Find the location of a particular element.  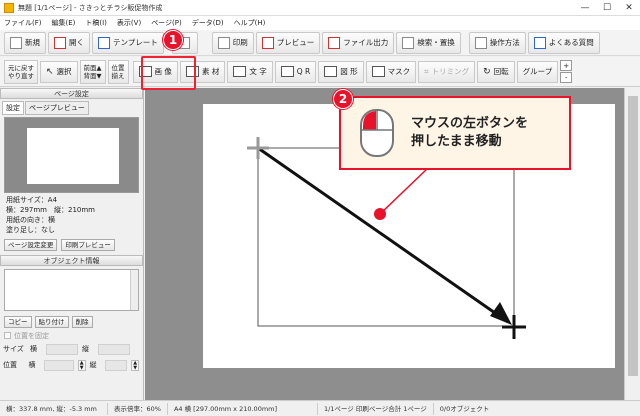

callout-message: マウスの左ボタンを 押したまま移動 is located at coordinates (469, 133).